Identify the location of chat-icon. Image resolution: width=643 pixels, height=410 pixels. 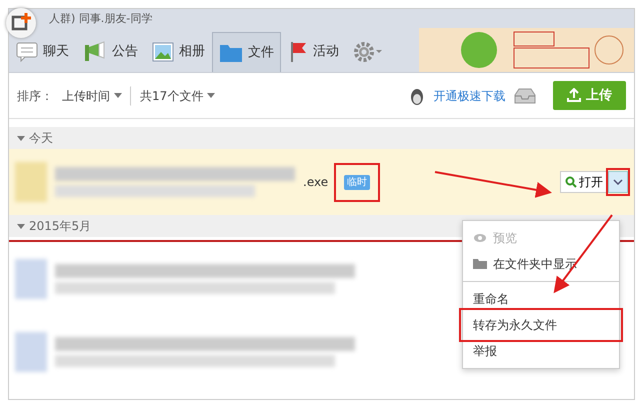
(27, 52).